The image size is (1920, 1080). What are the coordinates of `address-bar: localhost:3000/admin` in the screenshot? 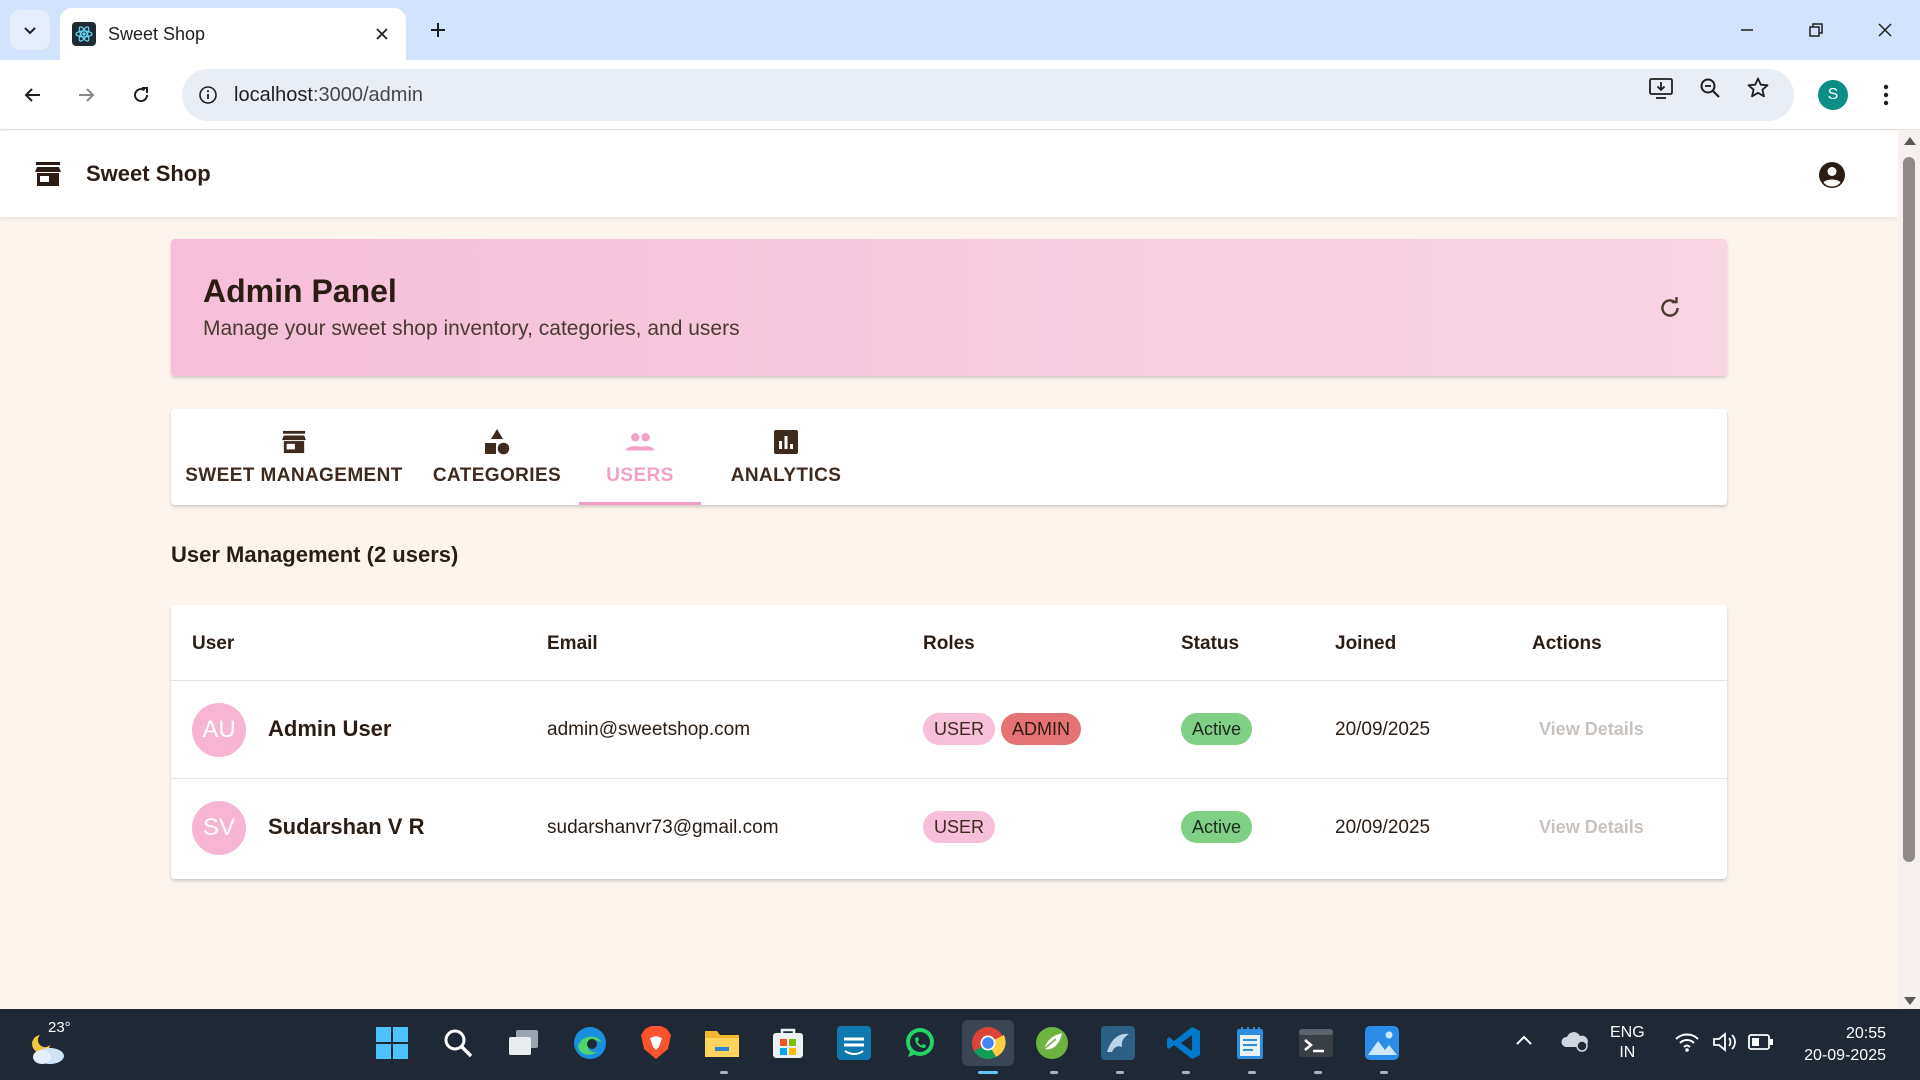 It's located at (988, 95).